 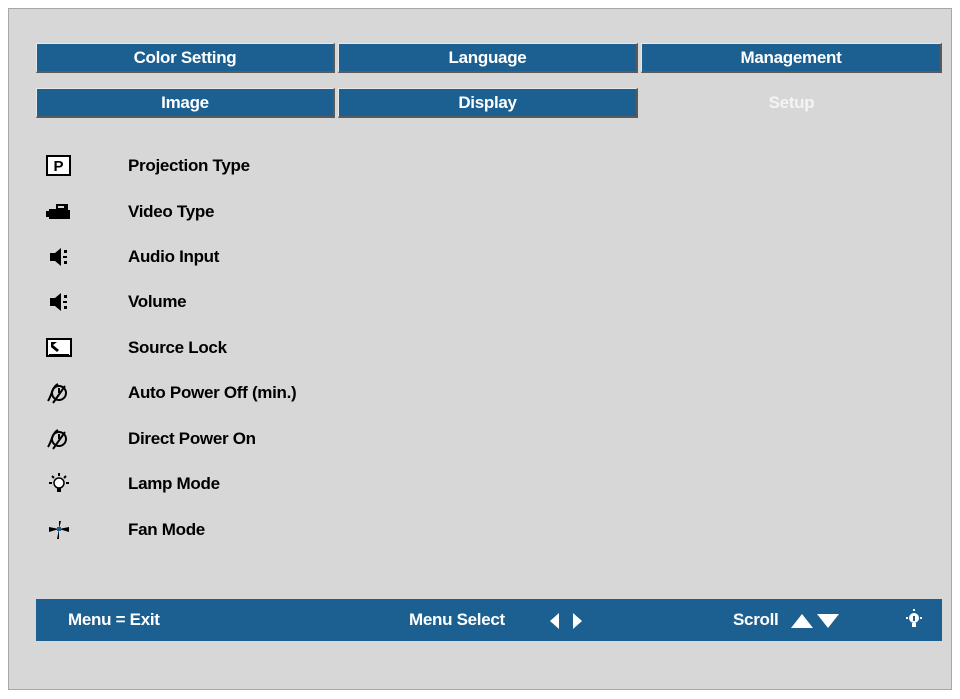 What do you see at coordinates (59, 212) in the screenshot?
I see `camcorder-icon` at bounding box center [59, 212].